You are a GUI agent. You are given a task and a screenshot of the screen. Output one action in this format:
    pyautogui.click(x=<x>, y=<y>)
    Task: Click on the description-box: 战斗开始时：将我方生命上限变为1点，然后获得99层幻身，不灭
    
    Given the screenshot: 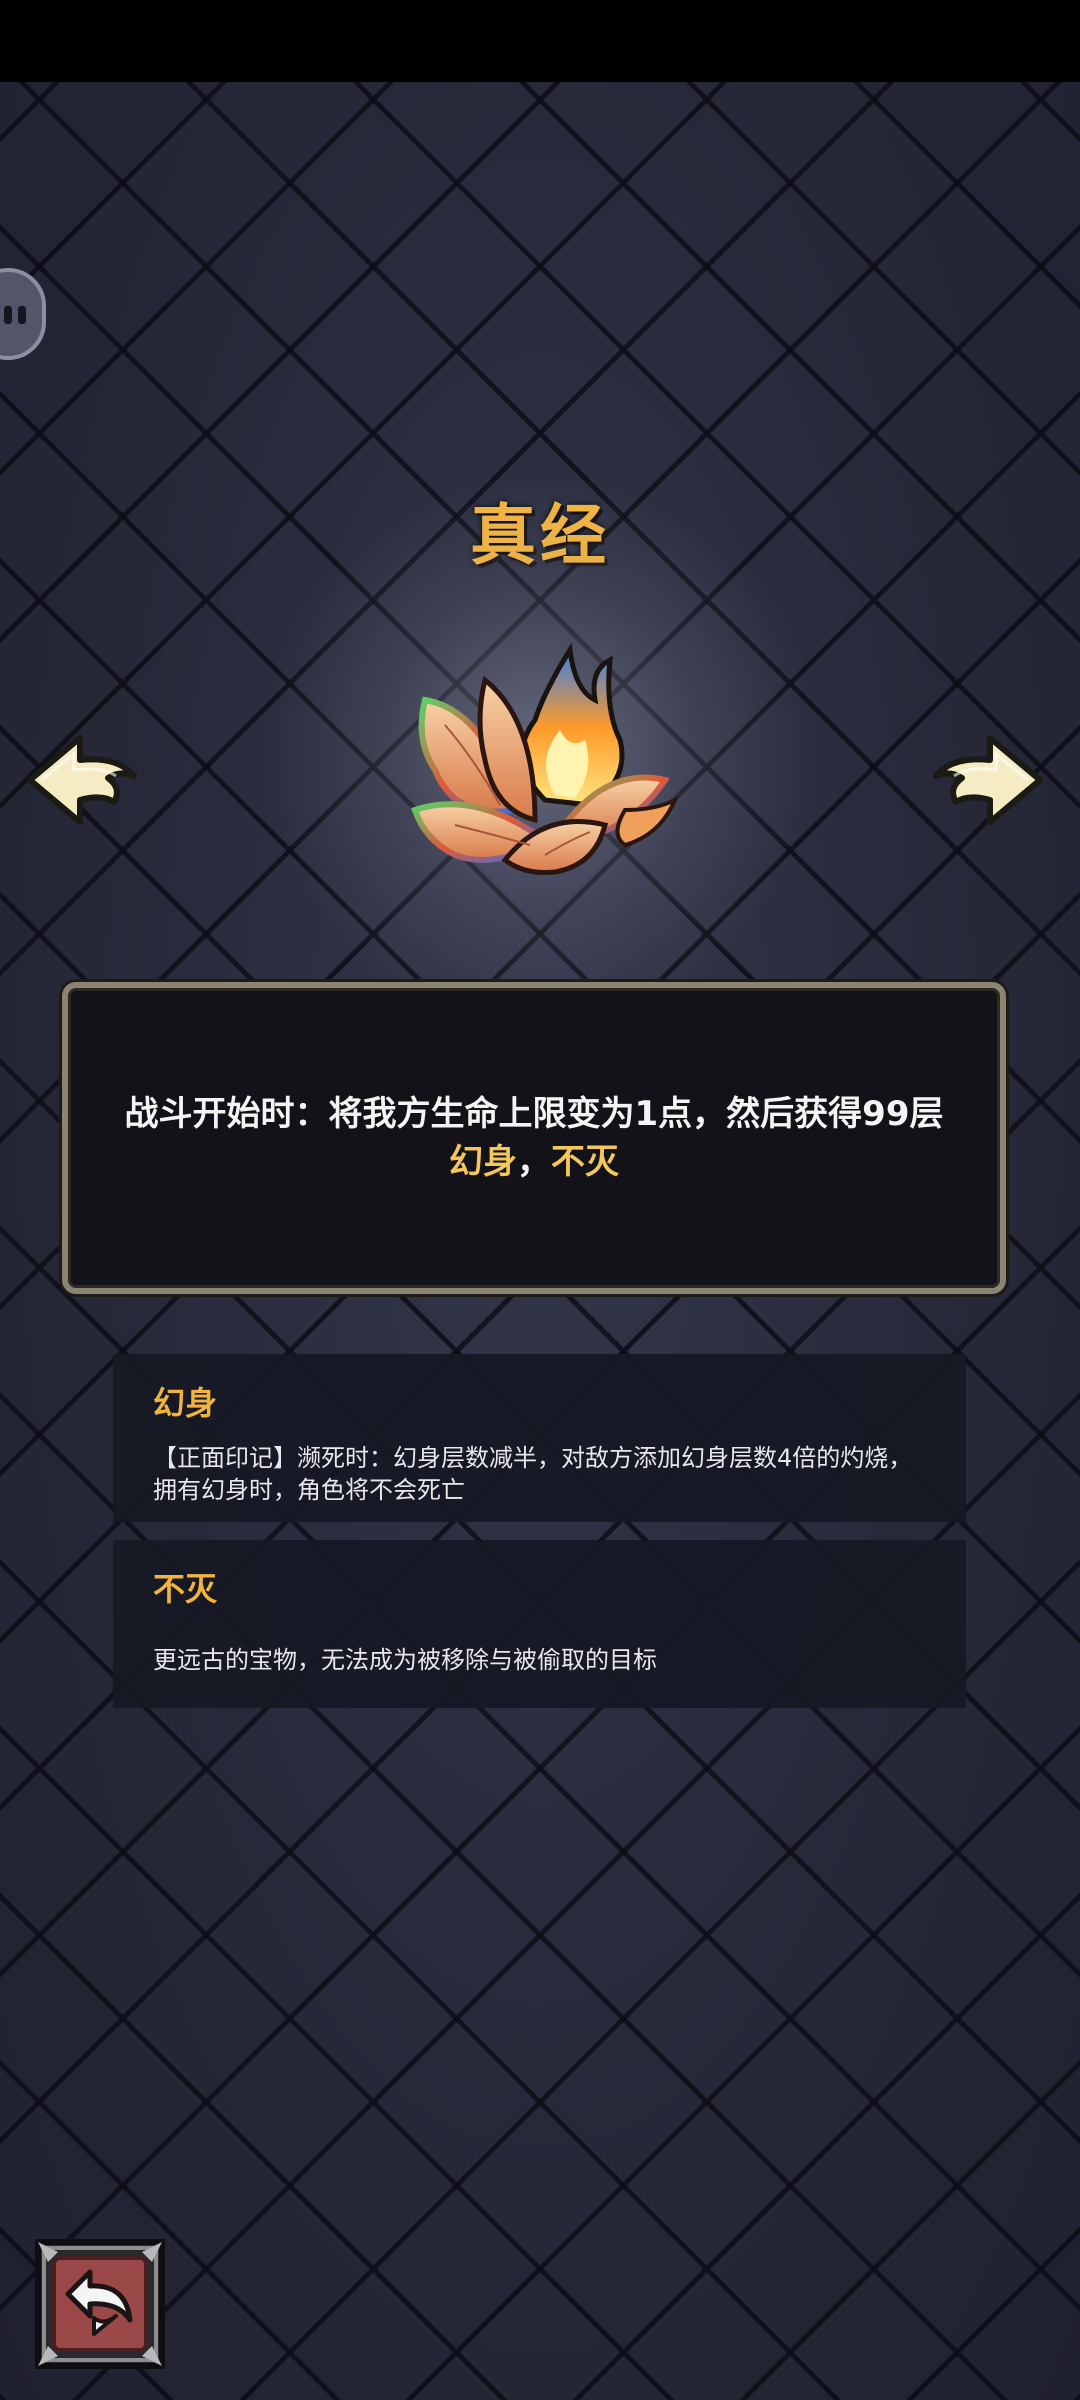 What is the action you would take?
    pyautogui.click(x=534, y=1138)
    